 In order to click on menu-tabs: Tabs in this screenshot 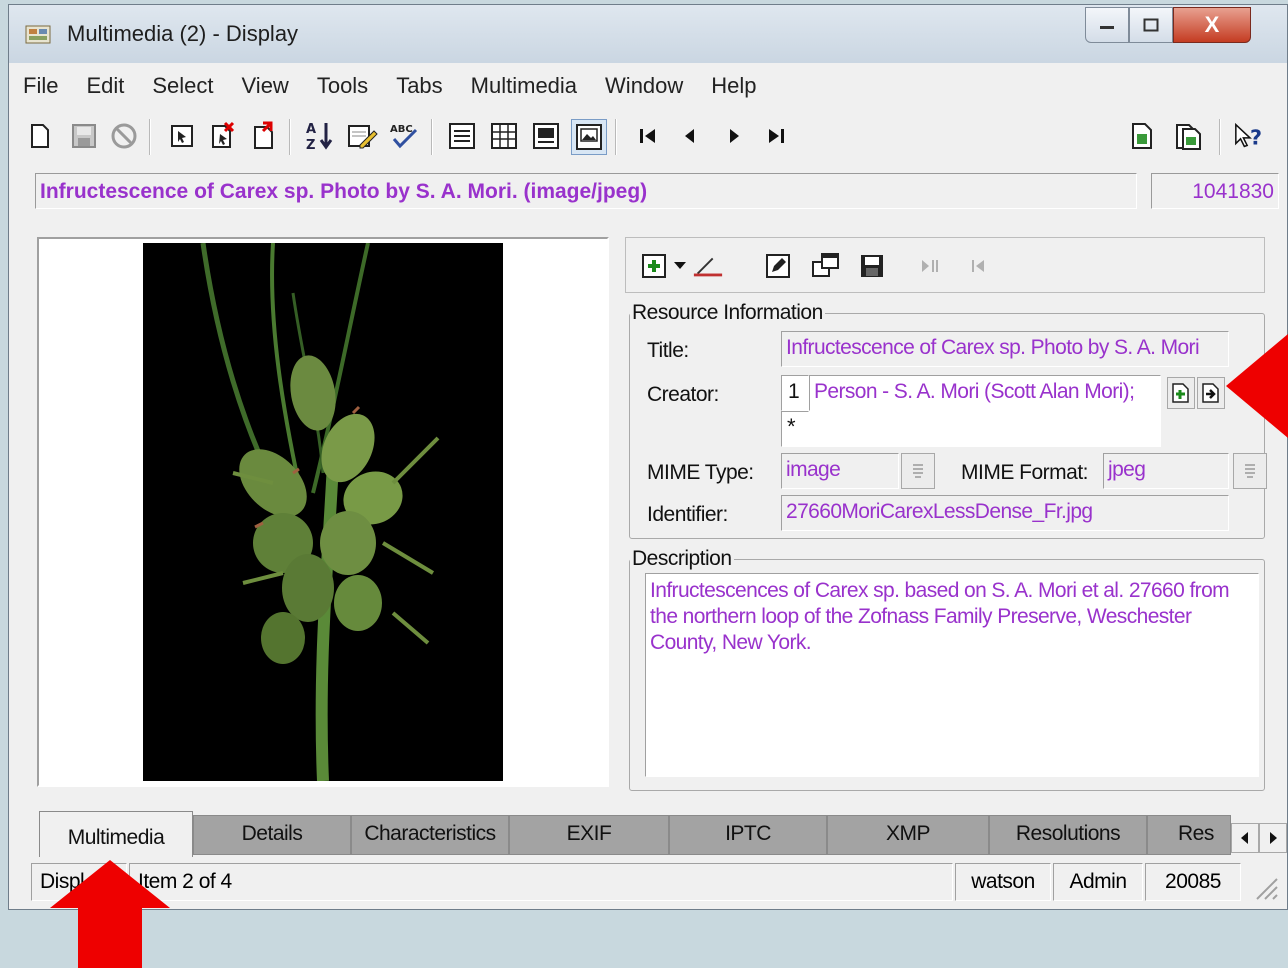, I will do `click(419, 86)`.